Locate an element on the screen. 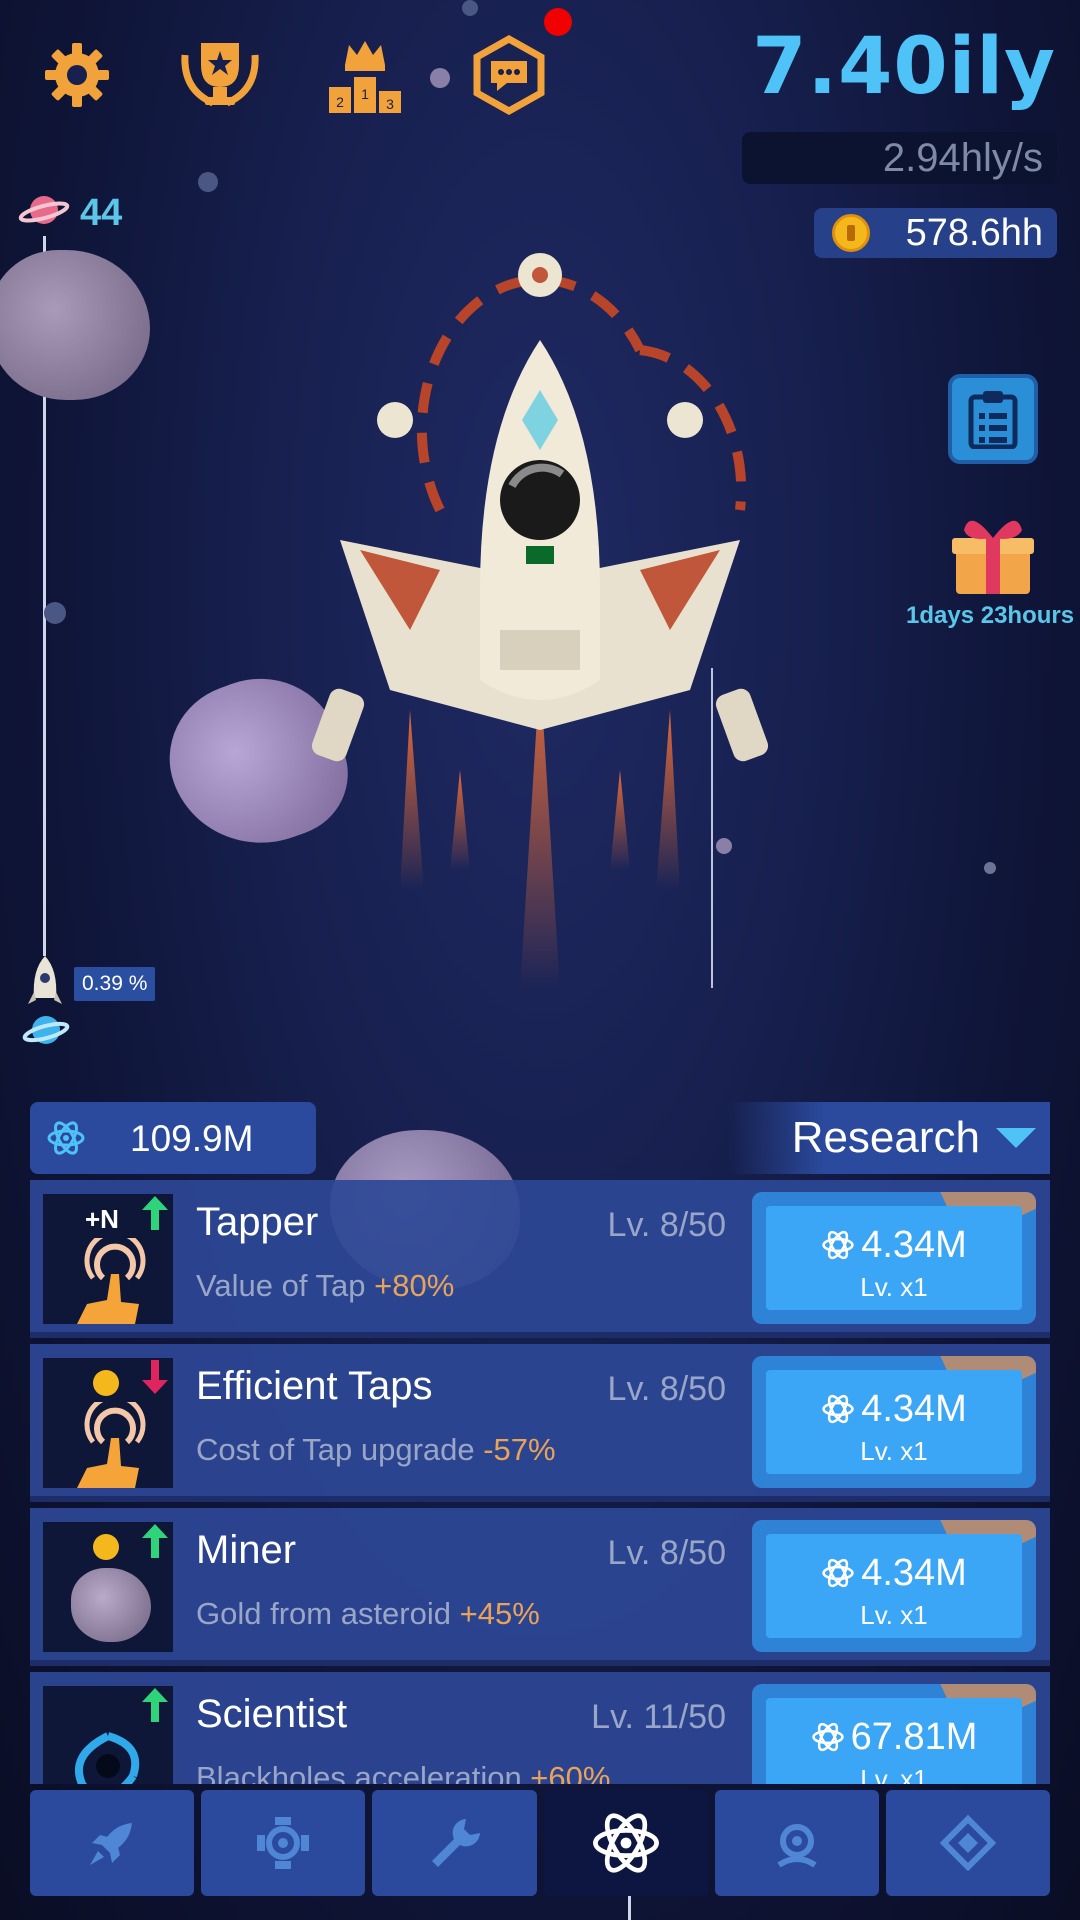 The image size is (1080, 1920). podium-label-2: 2 is located at coordinates (340, 102).